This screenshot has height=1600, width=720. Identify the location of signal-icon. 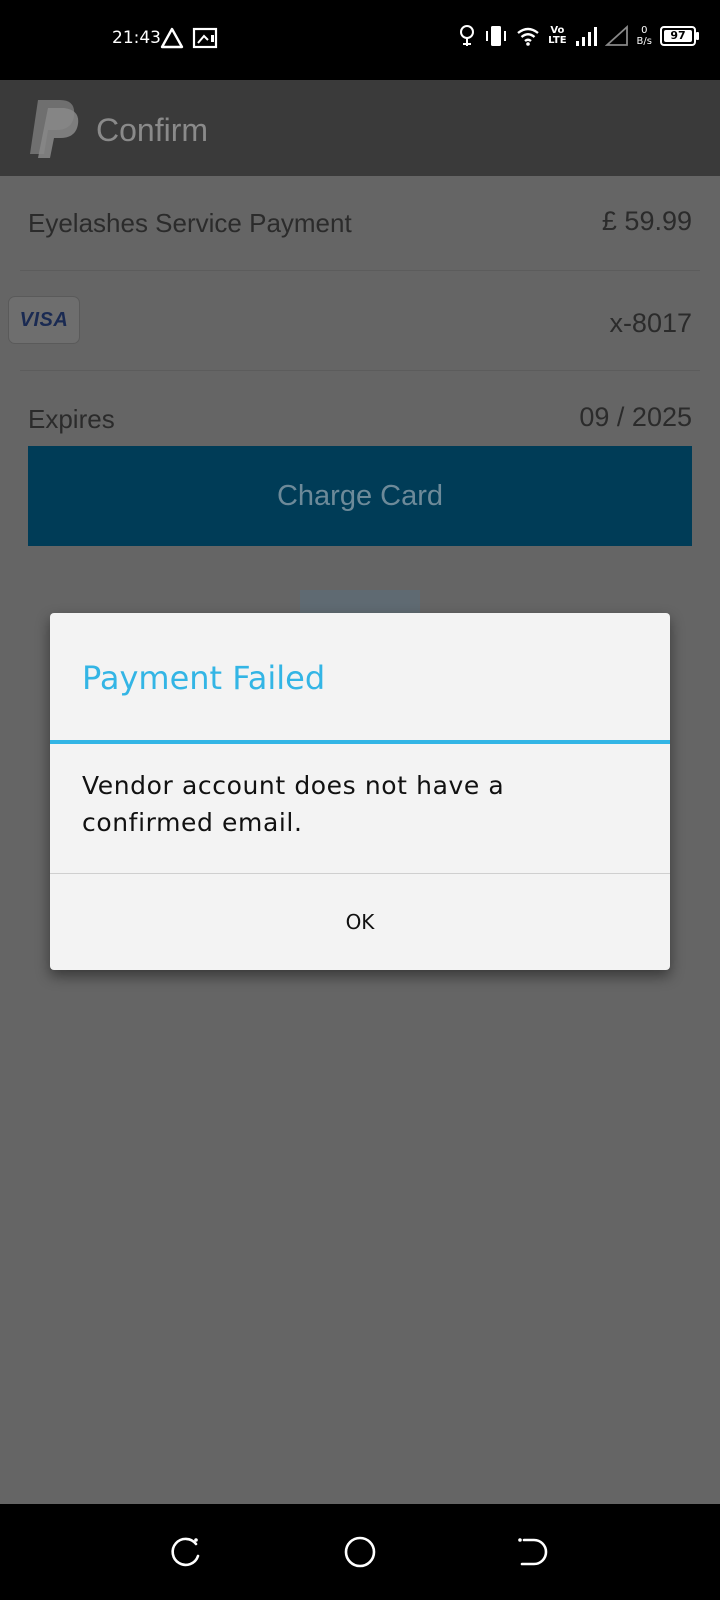
(586, 36).